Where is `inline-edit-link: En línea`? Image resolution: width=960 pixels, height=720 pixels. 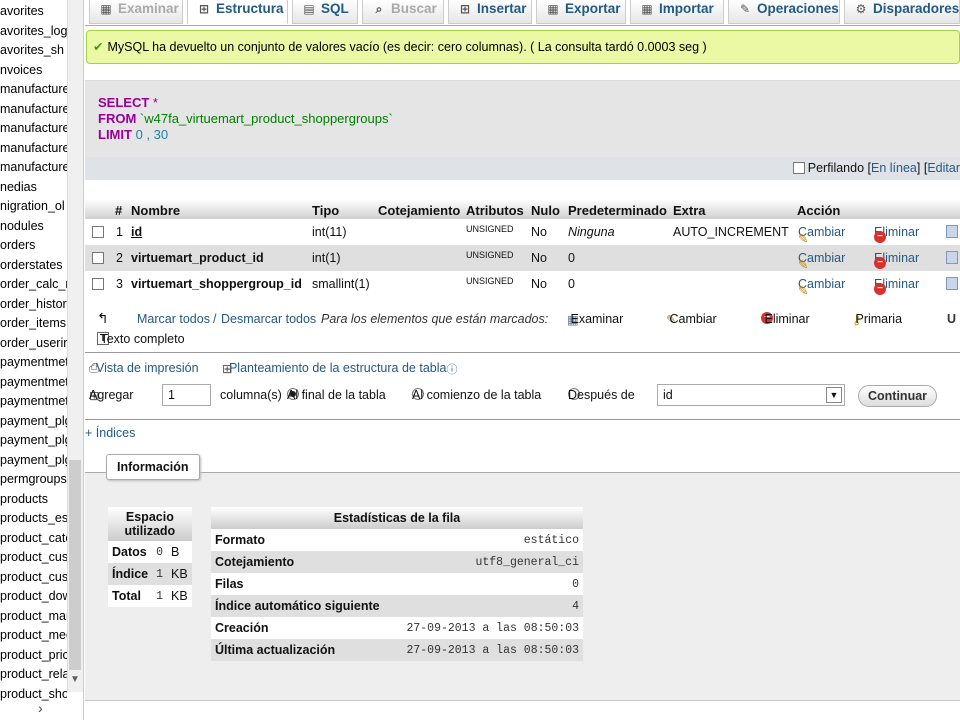
inline-edit-link: En línea is located at coordinates (894, 168).